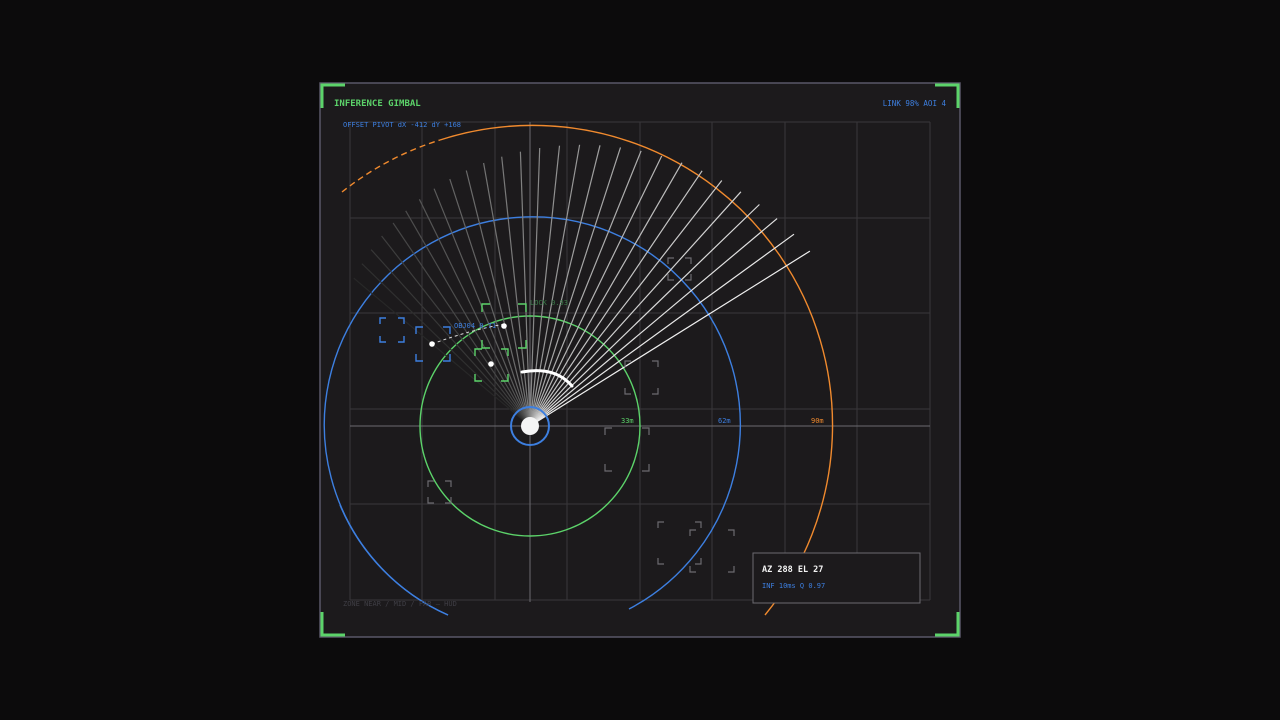 This screenshot has width=1280, height=720. What do you see at coordinates (792, 570) in the screenshot?
I see `az-el-value: AZ 288 EL 27` at bounding box center [792, 570].